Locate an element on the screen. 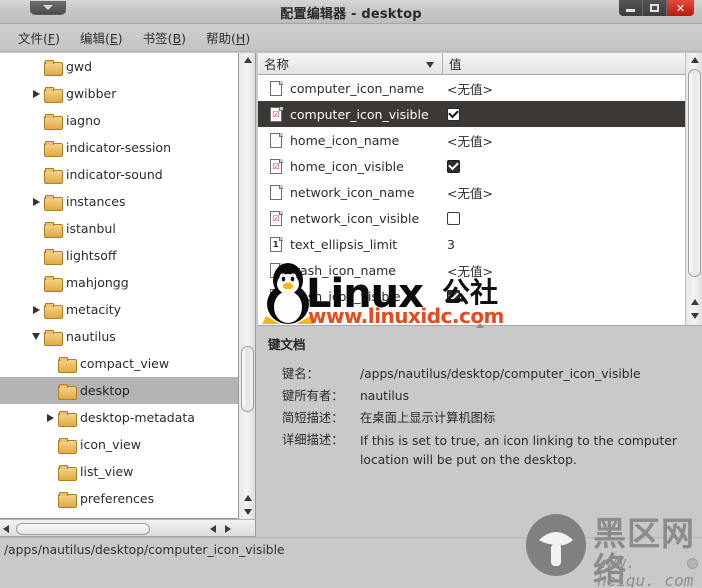  menu-item-edit: 编辑(E) is located at coordinates (101, 37).